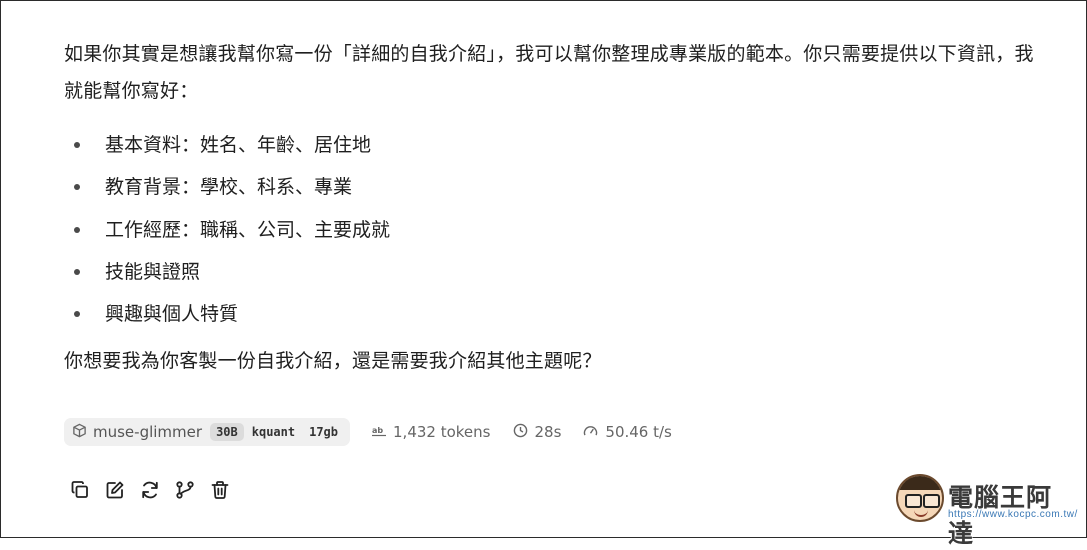 This screenshot has width=1087, height=550. What do you see at coordinates (229, 187) in the screenshot?
I see `list-item-text: 教育背景：學校、科系、專業` at bounding box center [229, 187].